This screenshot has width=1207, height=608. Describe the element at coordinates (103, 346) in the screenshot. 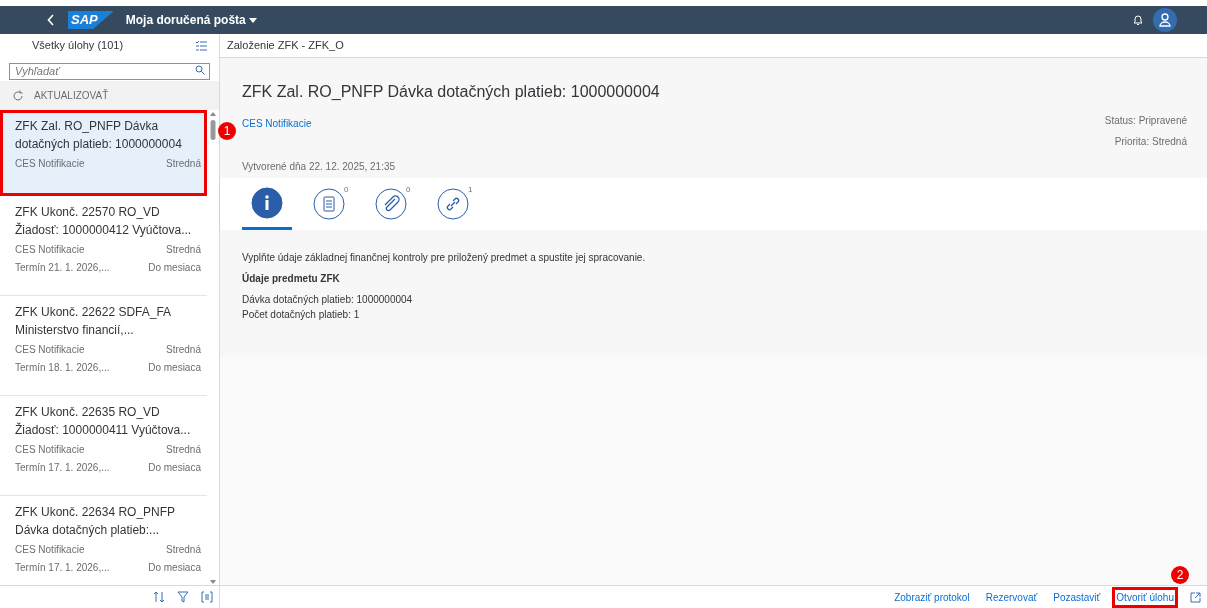

I see `task-item: ZFK Ukonč. 22622 SDFA_FA Ministerstvo financií,... CES Notifikacie Stredná Termín 18. 1. 2026,... Do mesiaca` at that location.